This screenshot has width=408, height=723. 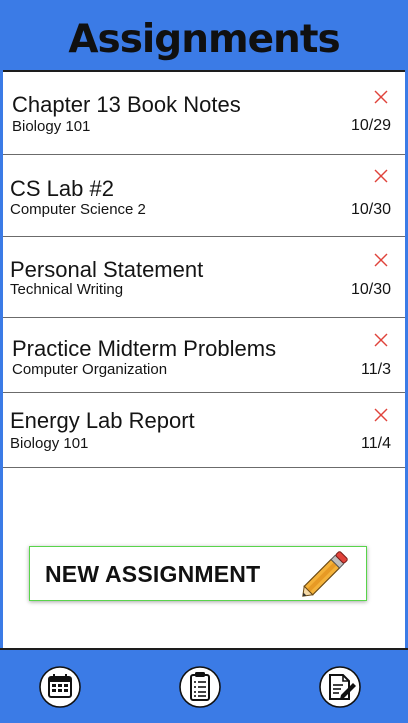 What do you see at coordinates (90, 369) in the screenshot?
I see `assignment-course: Computer Organization` at bounding box center [90, 369].